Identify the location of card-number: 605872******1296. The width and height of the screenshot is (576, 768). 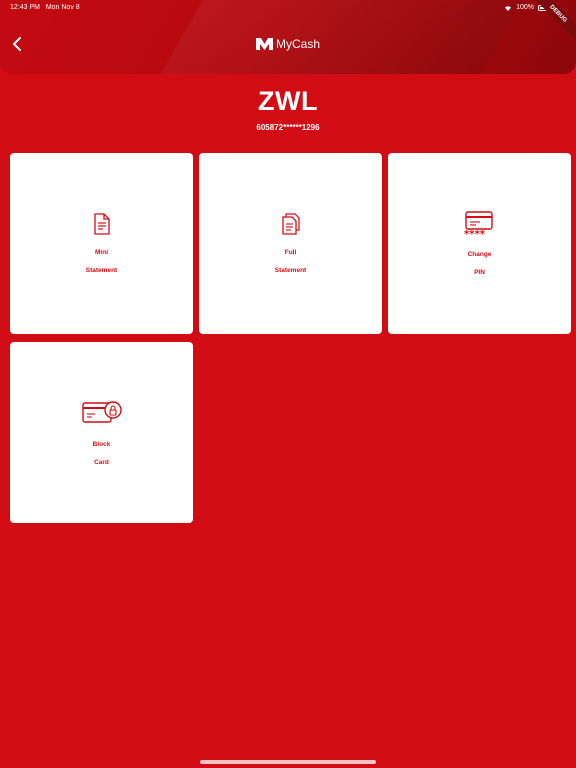
(288, 127).